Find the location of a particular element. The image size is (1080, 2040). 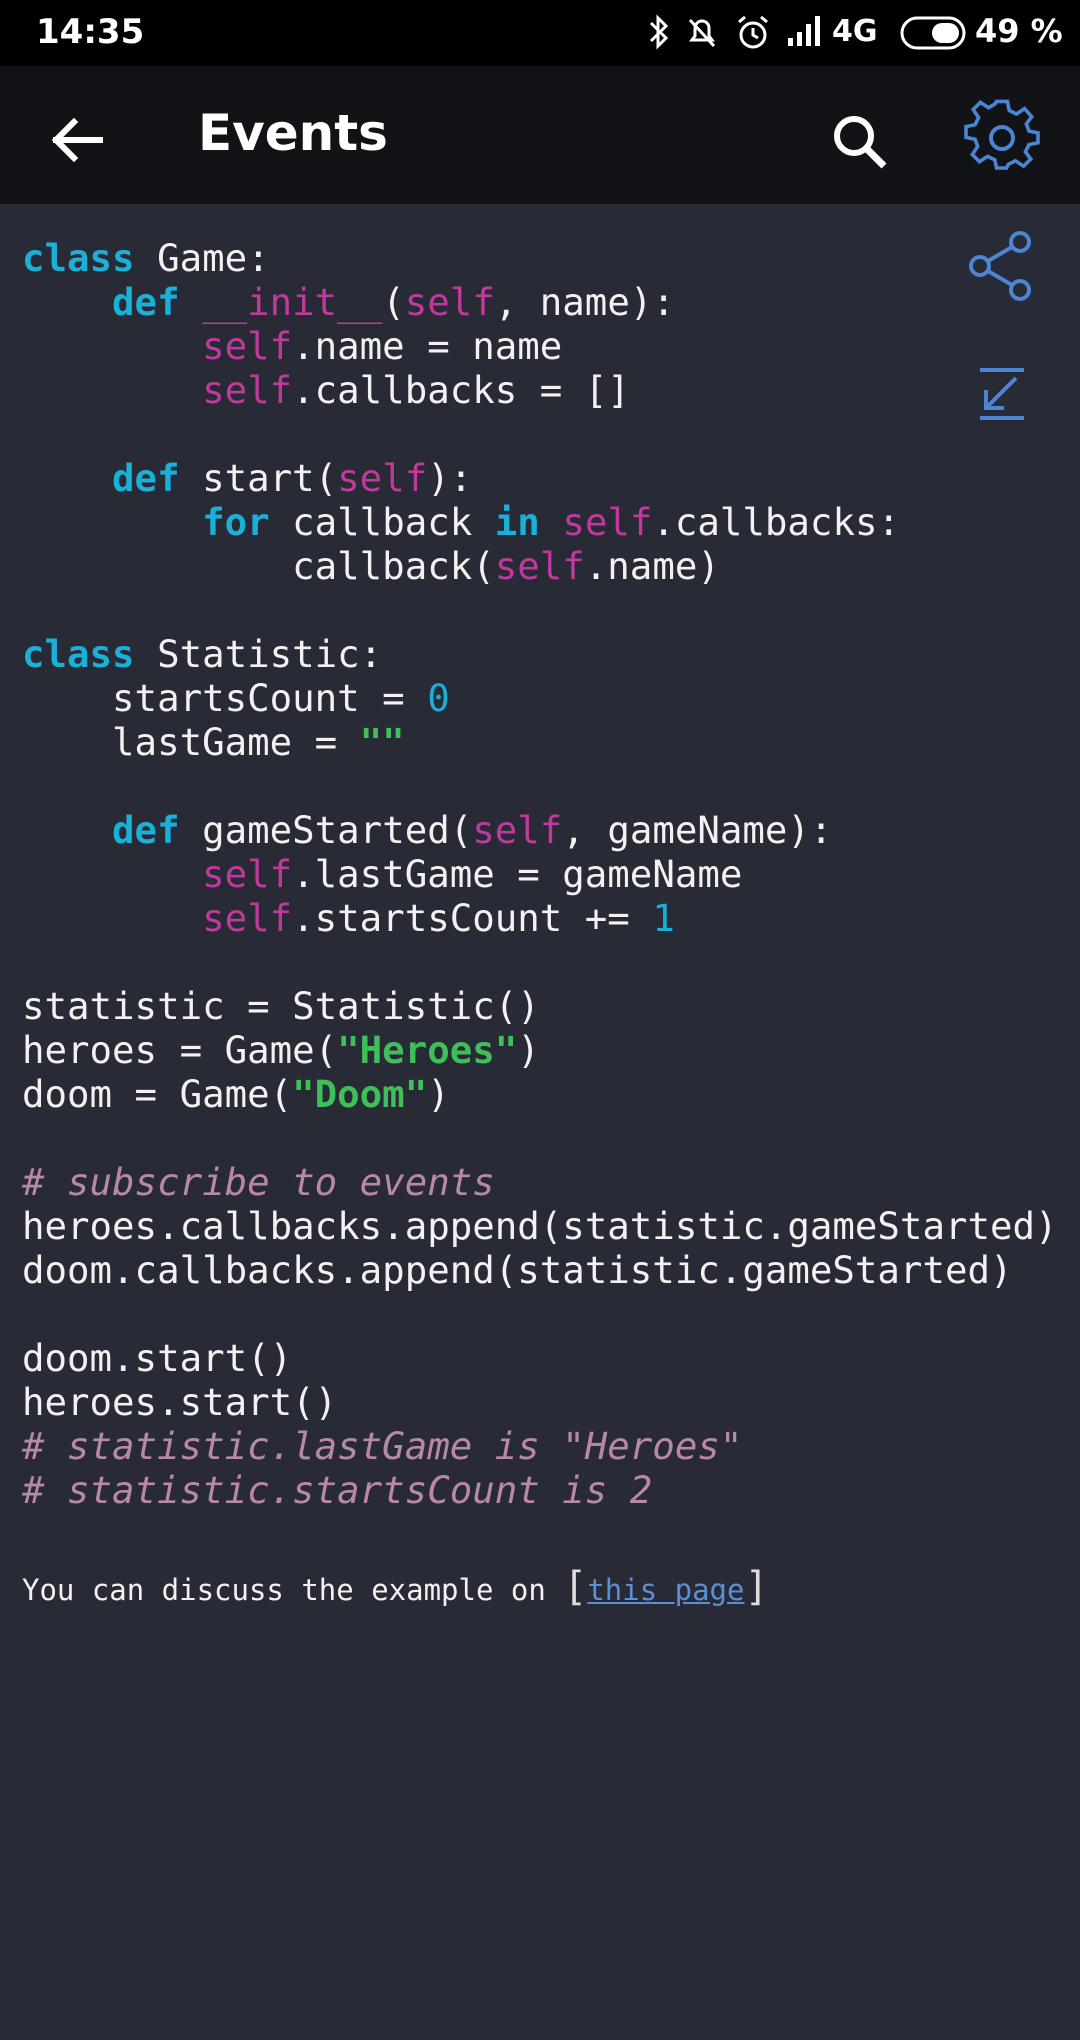

code-line: heroes.start() is located at coordinates (540, 1402).